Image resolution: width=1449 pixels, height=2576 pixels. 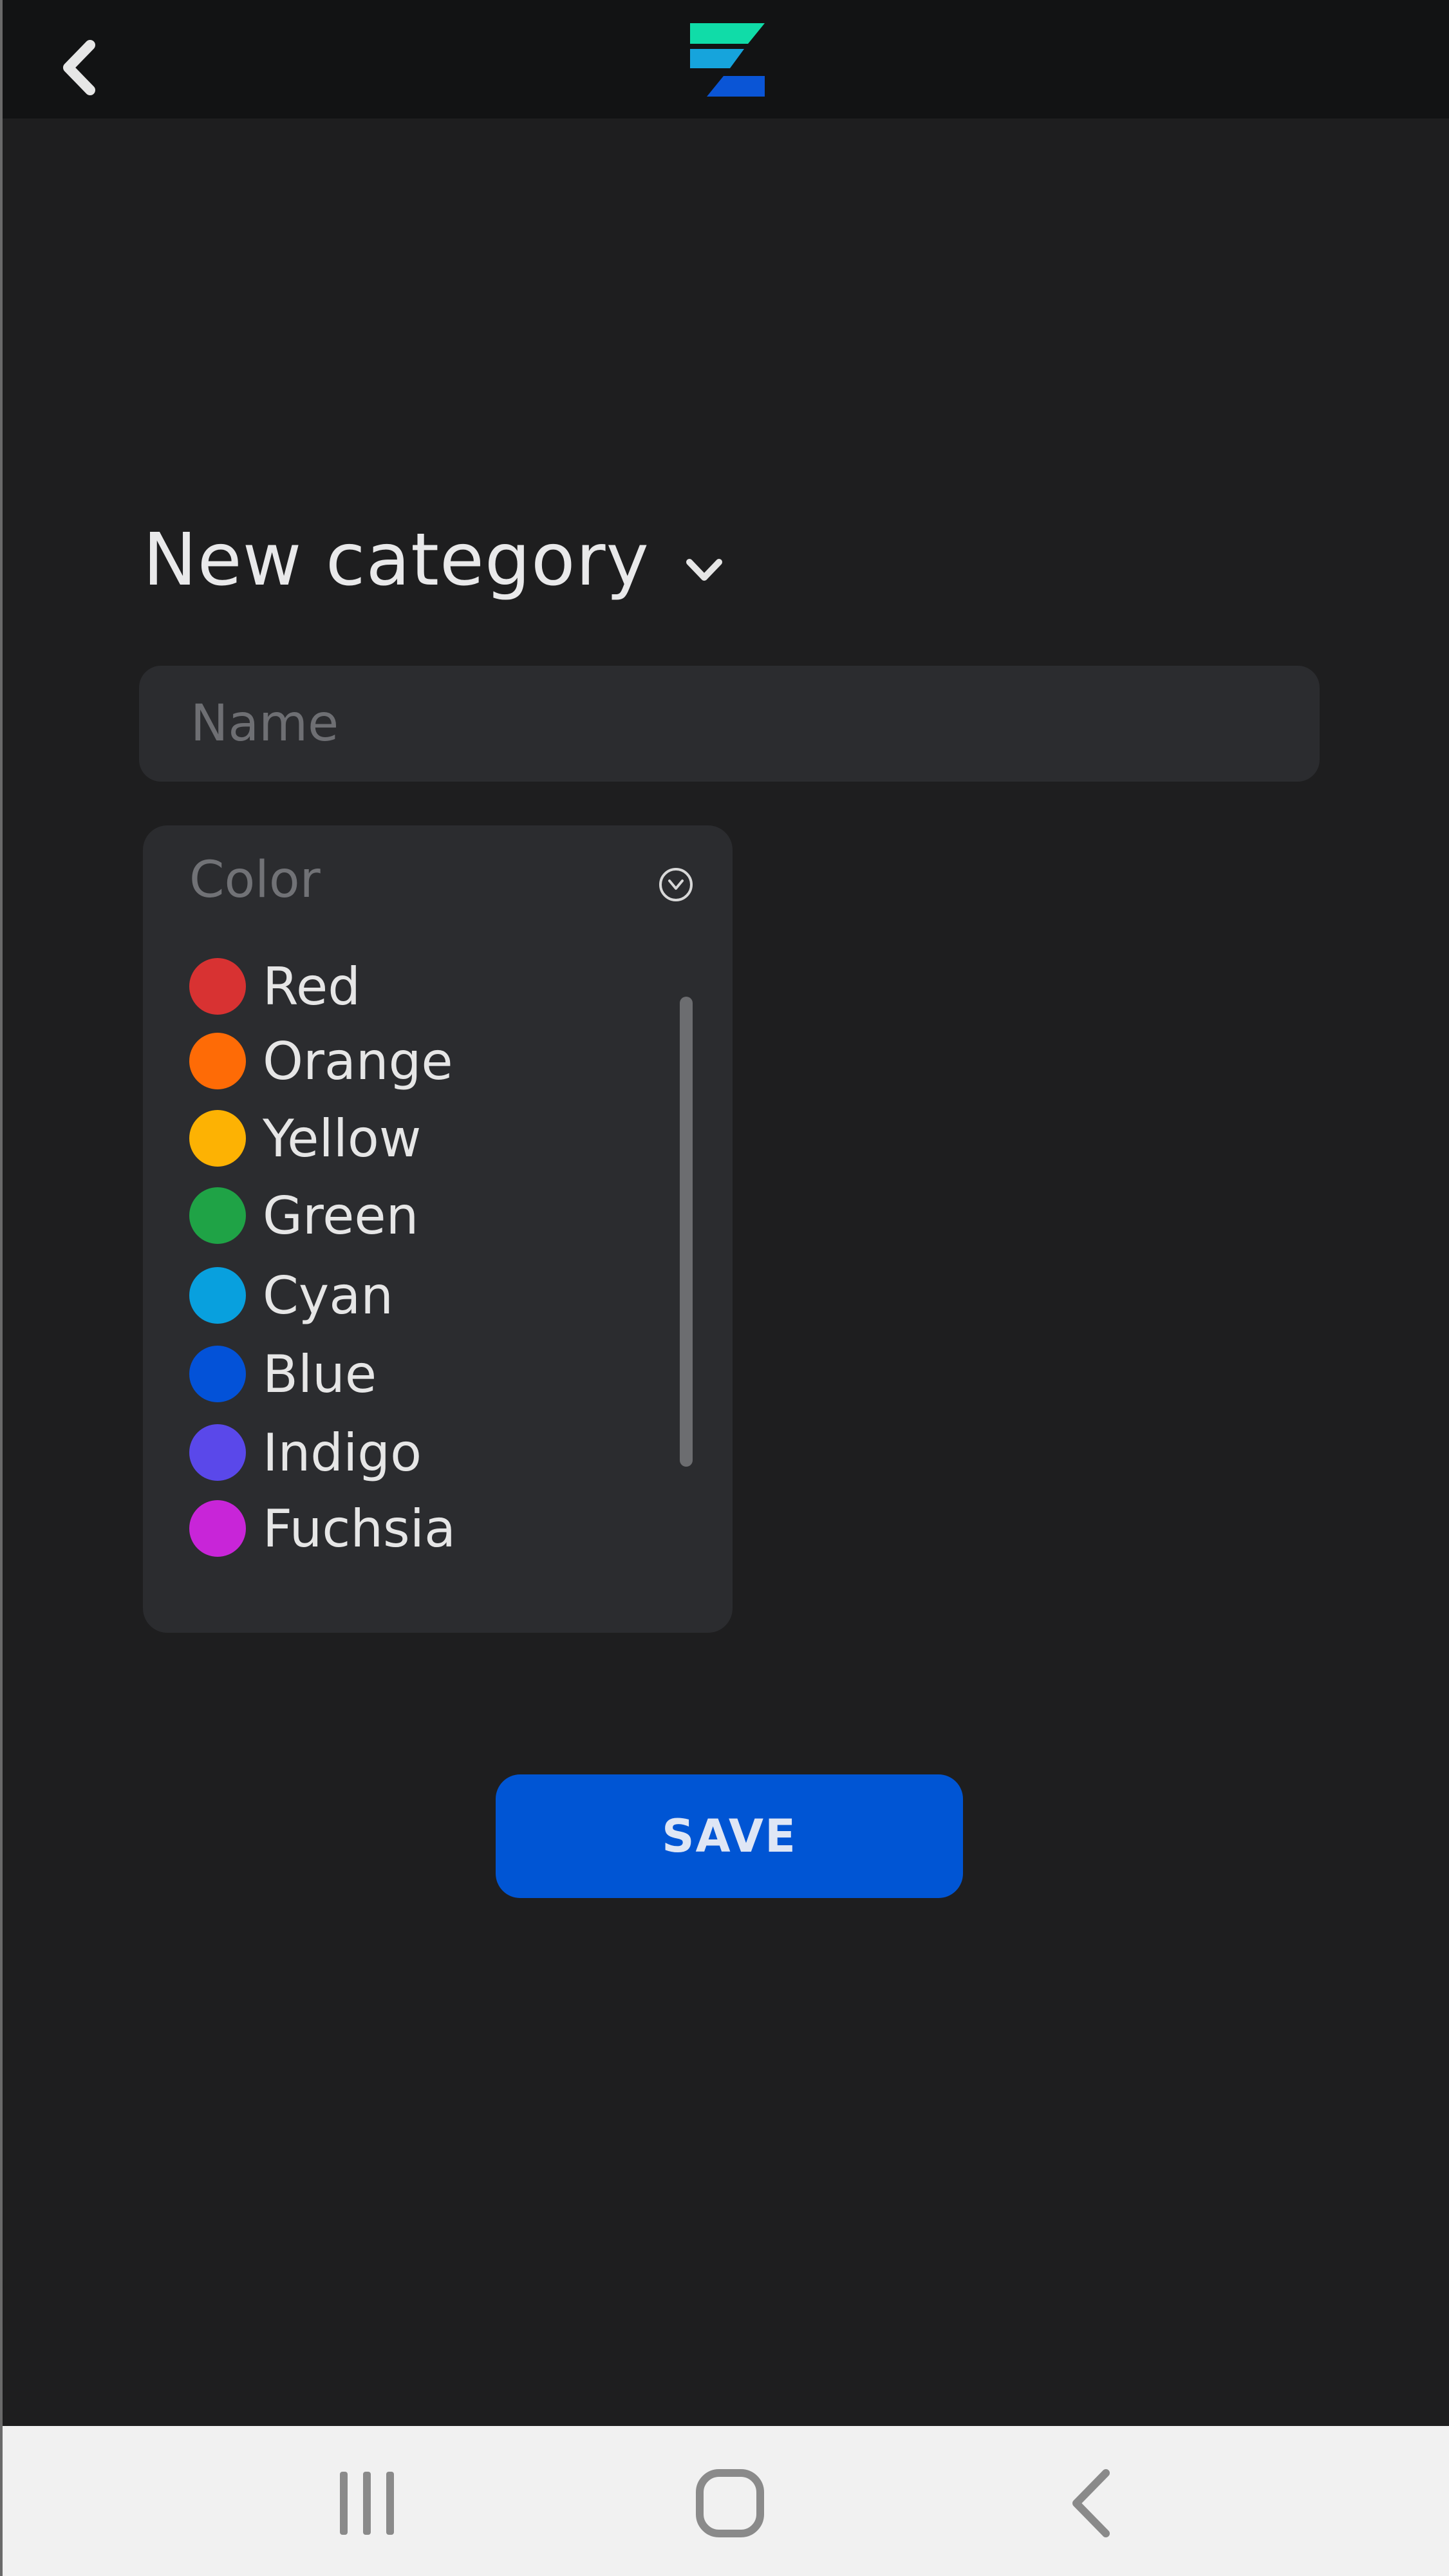 I want to click on color-list-scrollbar, so click(x=686, y=1232).